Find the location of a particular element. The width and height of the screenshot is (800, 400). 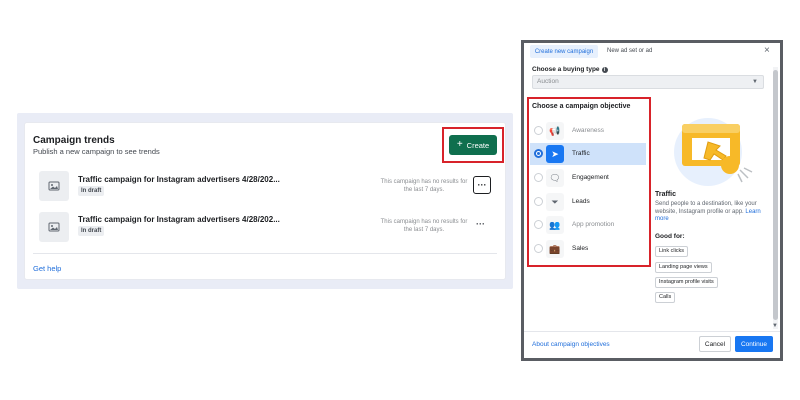

chevron-down-icon: ▼ is located at coordinates (755, 82).